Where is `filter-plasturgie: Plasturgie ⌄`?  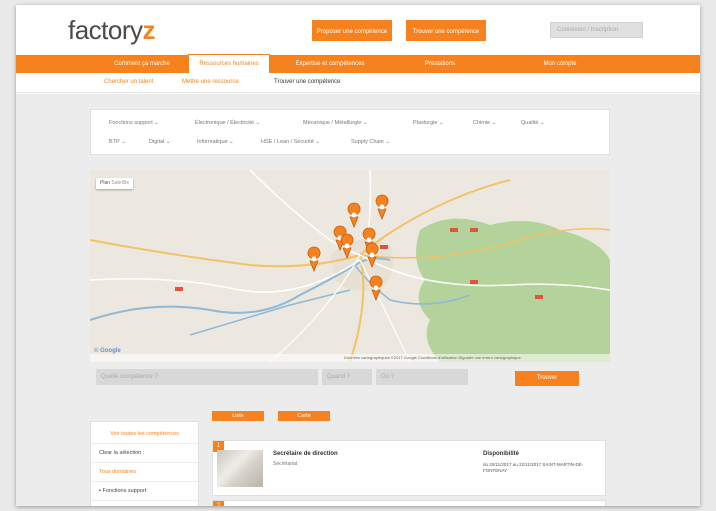 filter-plasturgie: Plasturgie ⌄ is located at coordinates (428, 123).